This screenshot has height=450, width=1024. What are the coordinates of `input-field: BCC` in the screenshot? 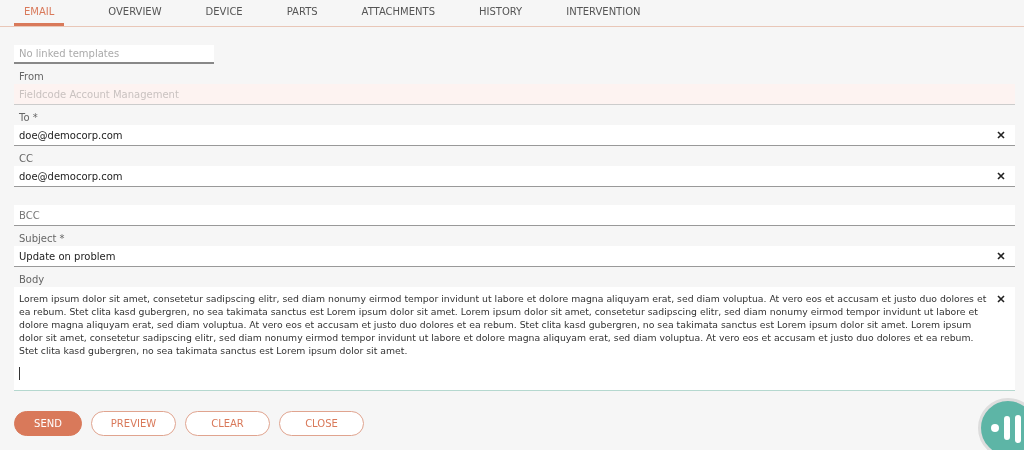 It's located at (514, 215).